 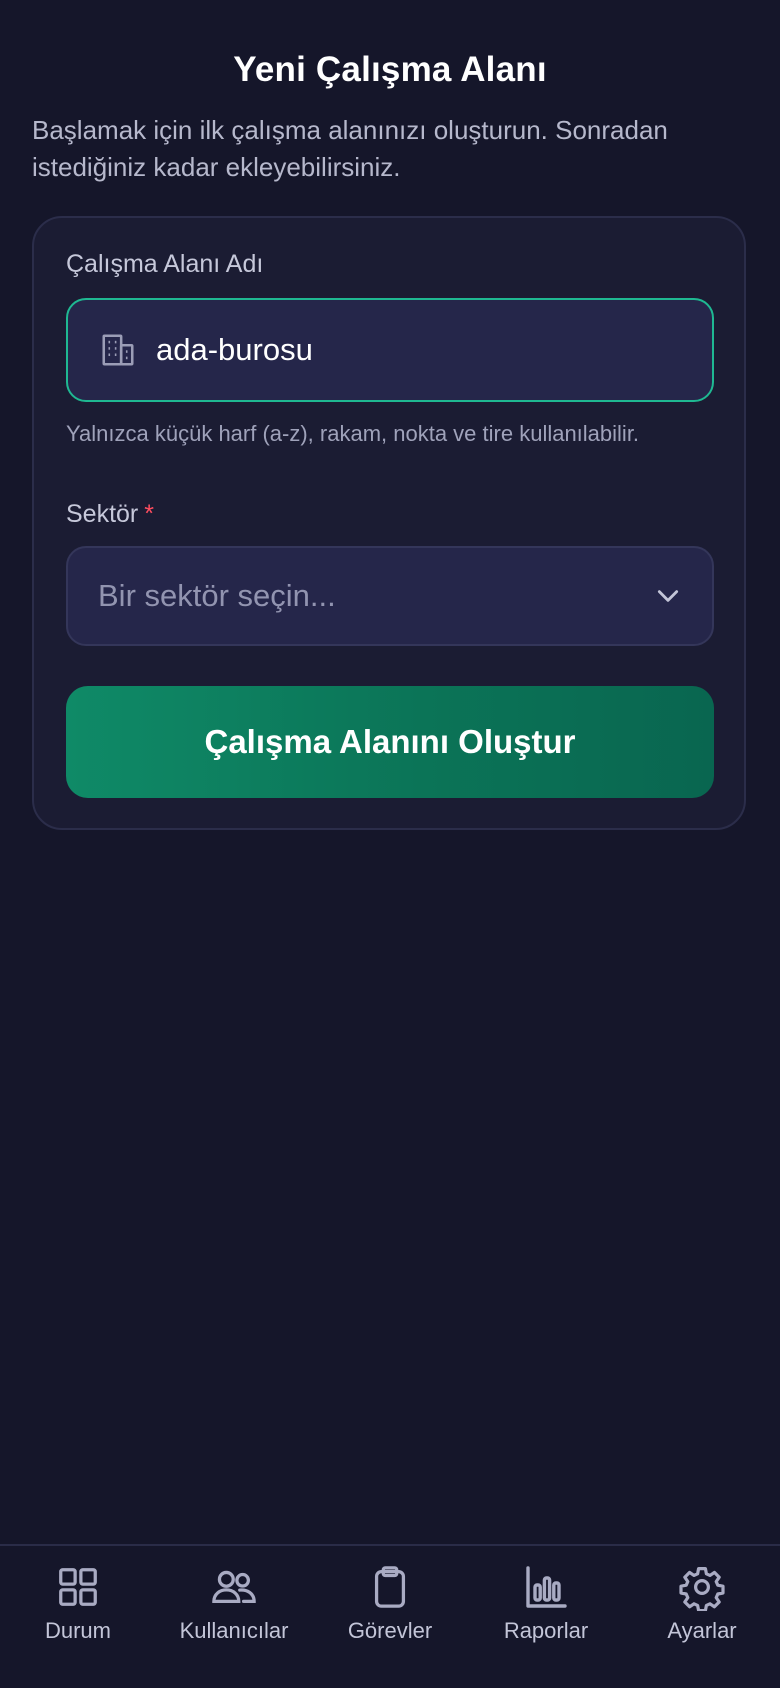 What do you see at coordinates (390, 1630) in the screenshot?
I see `tab-label: Görevler` at bounding box center [390, 1630].